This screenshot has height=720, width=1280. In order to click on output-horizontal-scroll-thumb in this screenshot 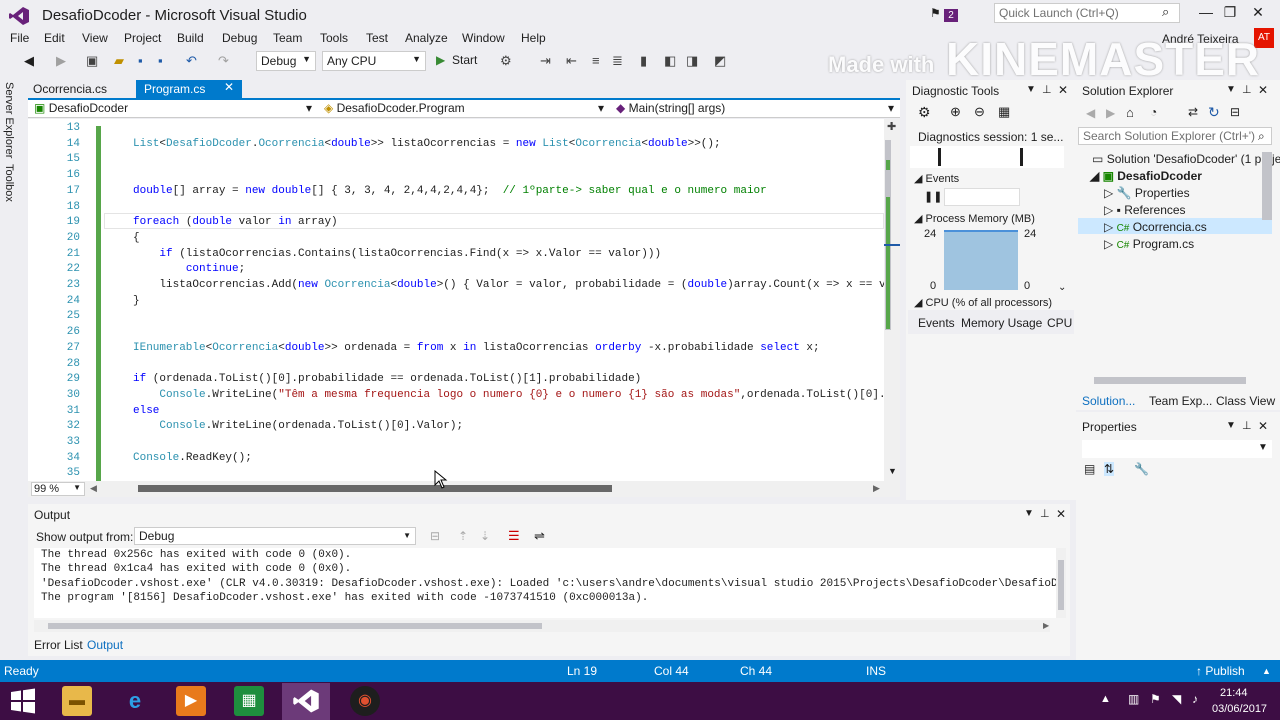, I will do `click(295, 626)`.